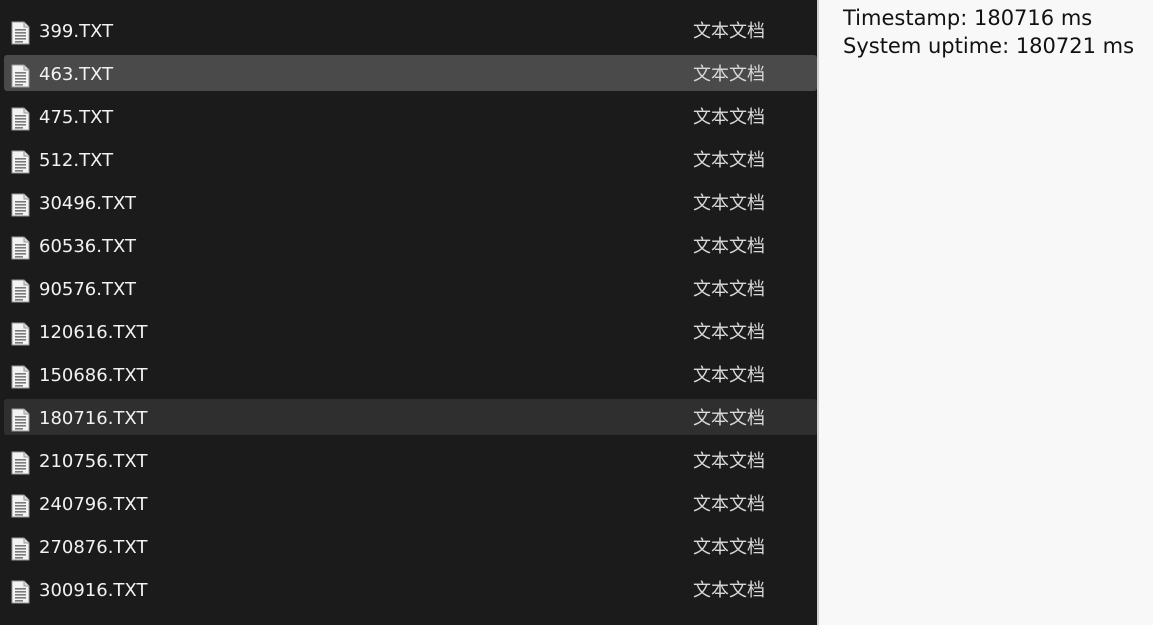 The height and width of the screenshot is (625, 1153). What do you see at coordinates (408, 204) in the screenshot?
I see `file-row-30496: 30496.TXT 文本文档` at bounding box center [408, 204].